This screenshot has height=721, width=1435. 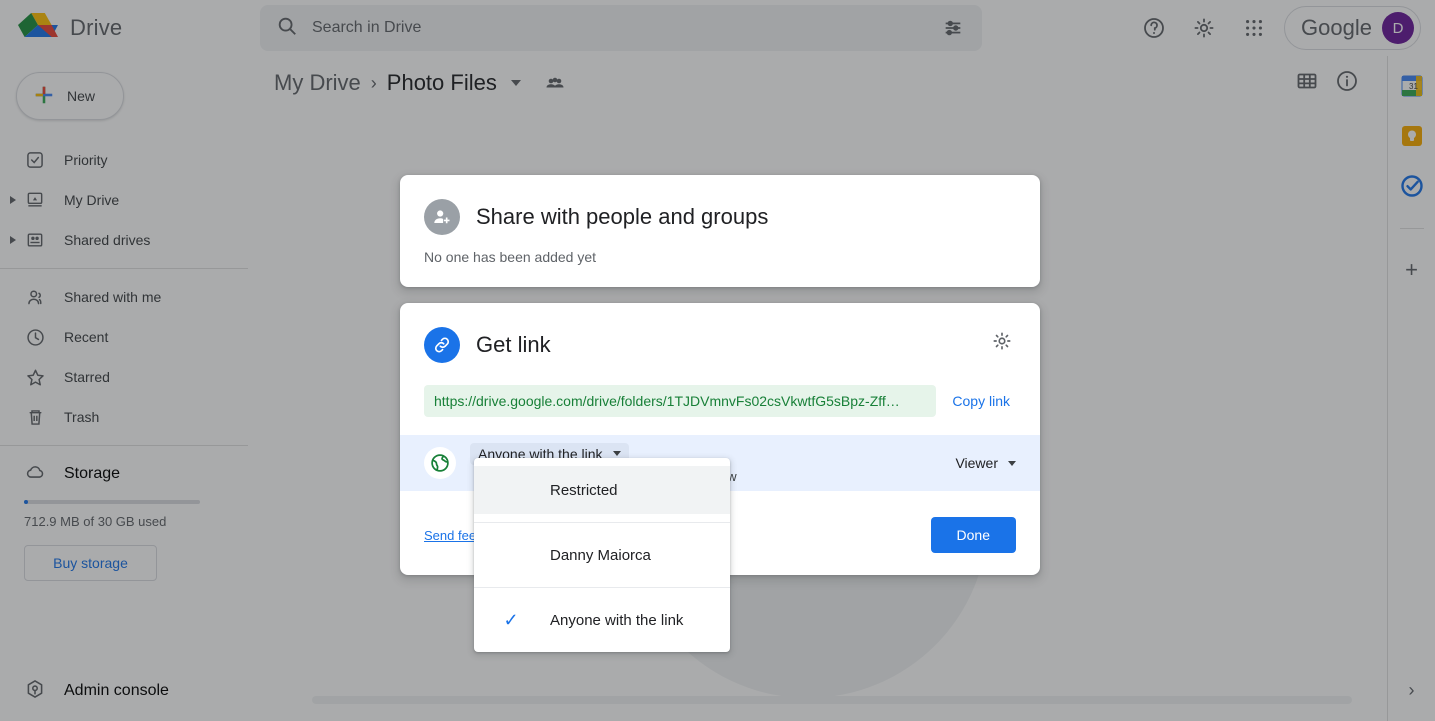 I want to click on role-label: Viewer, so click(x=976, y=463).